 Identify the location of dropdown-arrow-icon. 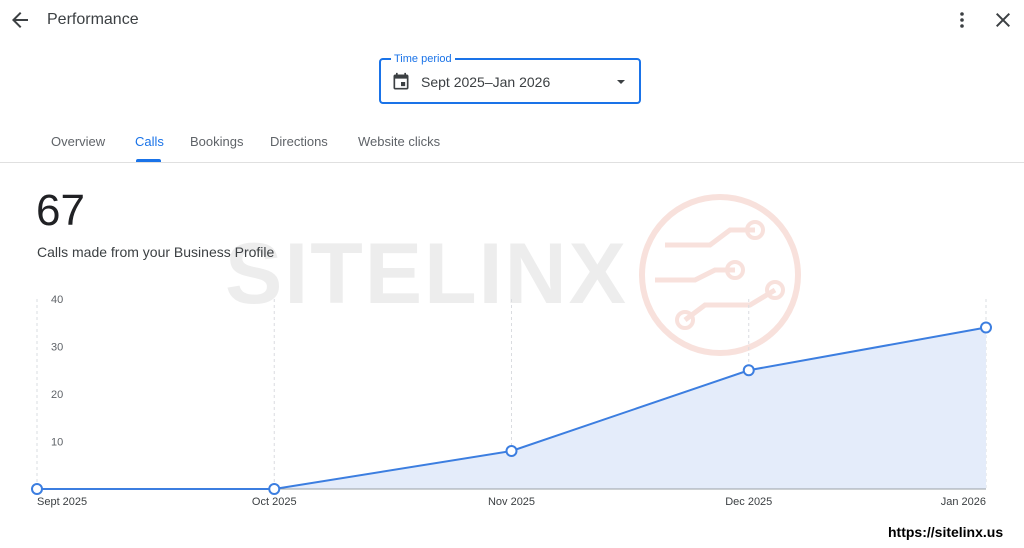
(621, 82).